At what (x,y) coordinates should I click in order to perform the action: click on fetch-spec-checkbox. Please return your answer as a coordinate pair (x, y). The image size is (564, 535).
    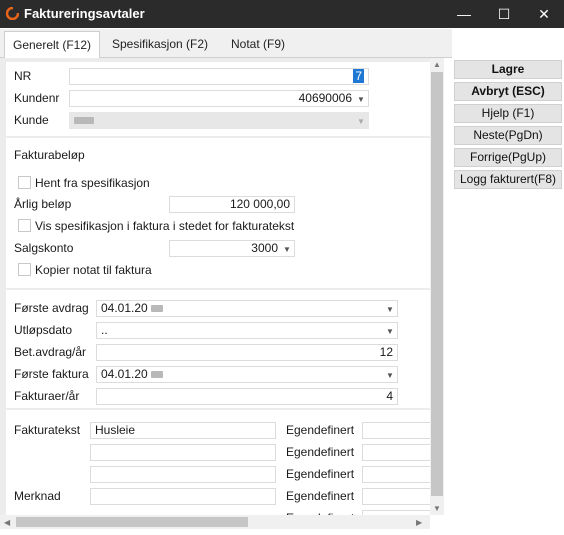
    Looking at the image, I should click on (24, 182).